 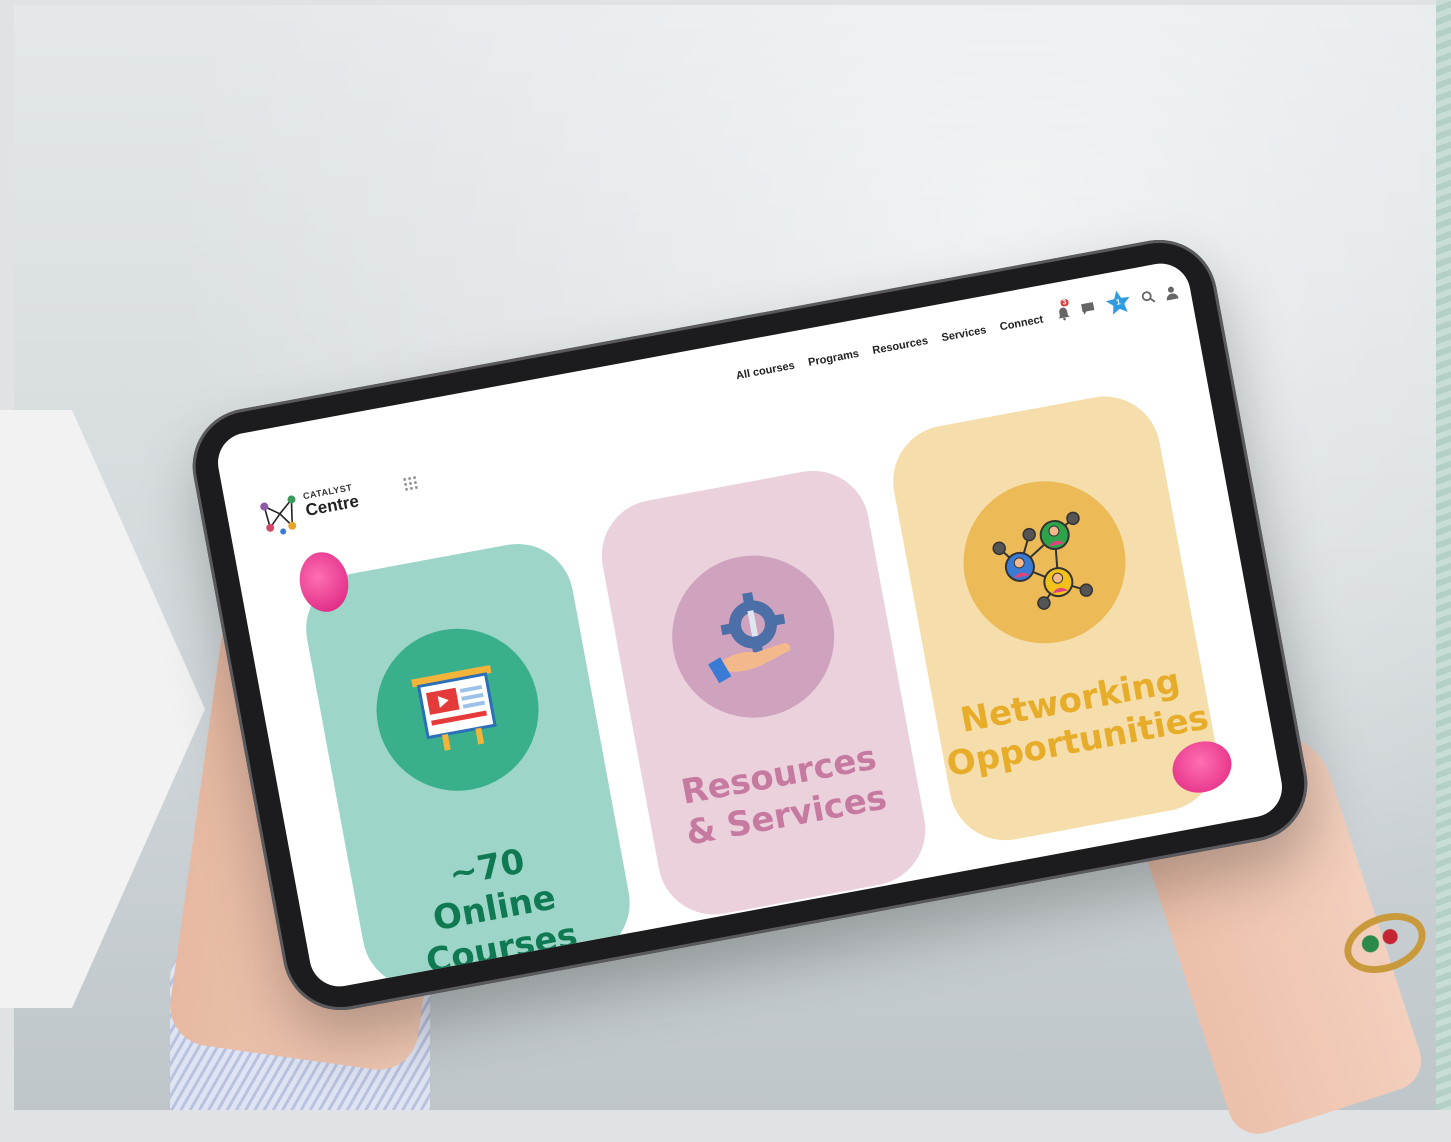 I want to click on bell-icon, so click(x=1064, y=314).